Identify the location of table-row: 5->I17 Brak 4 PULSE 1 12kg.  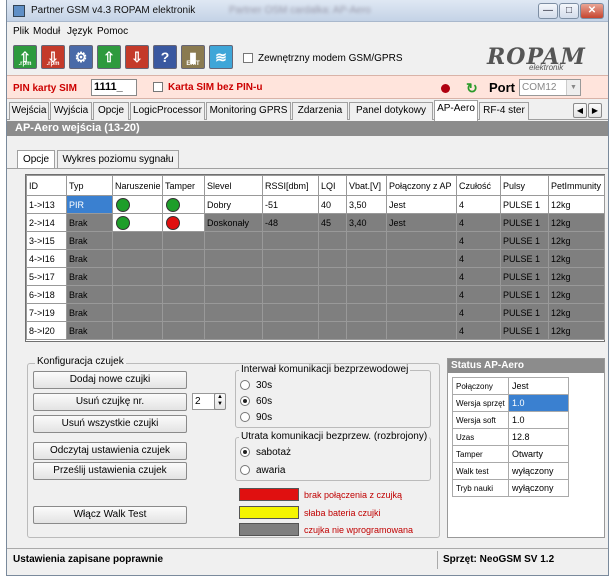
(315, 276).